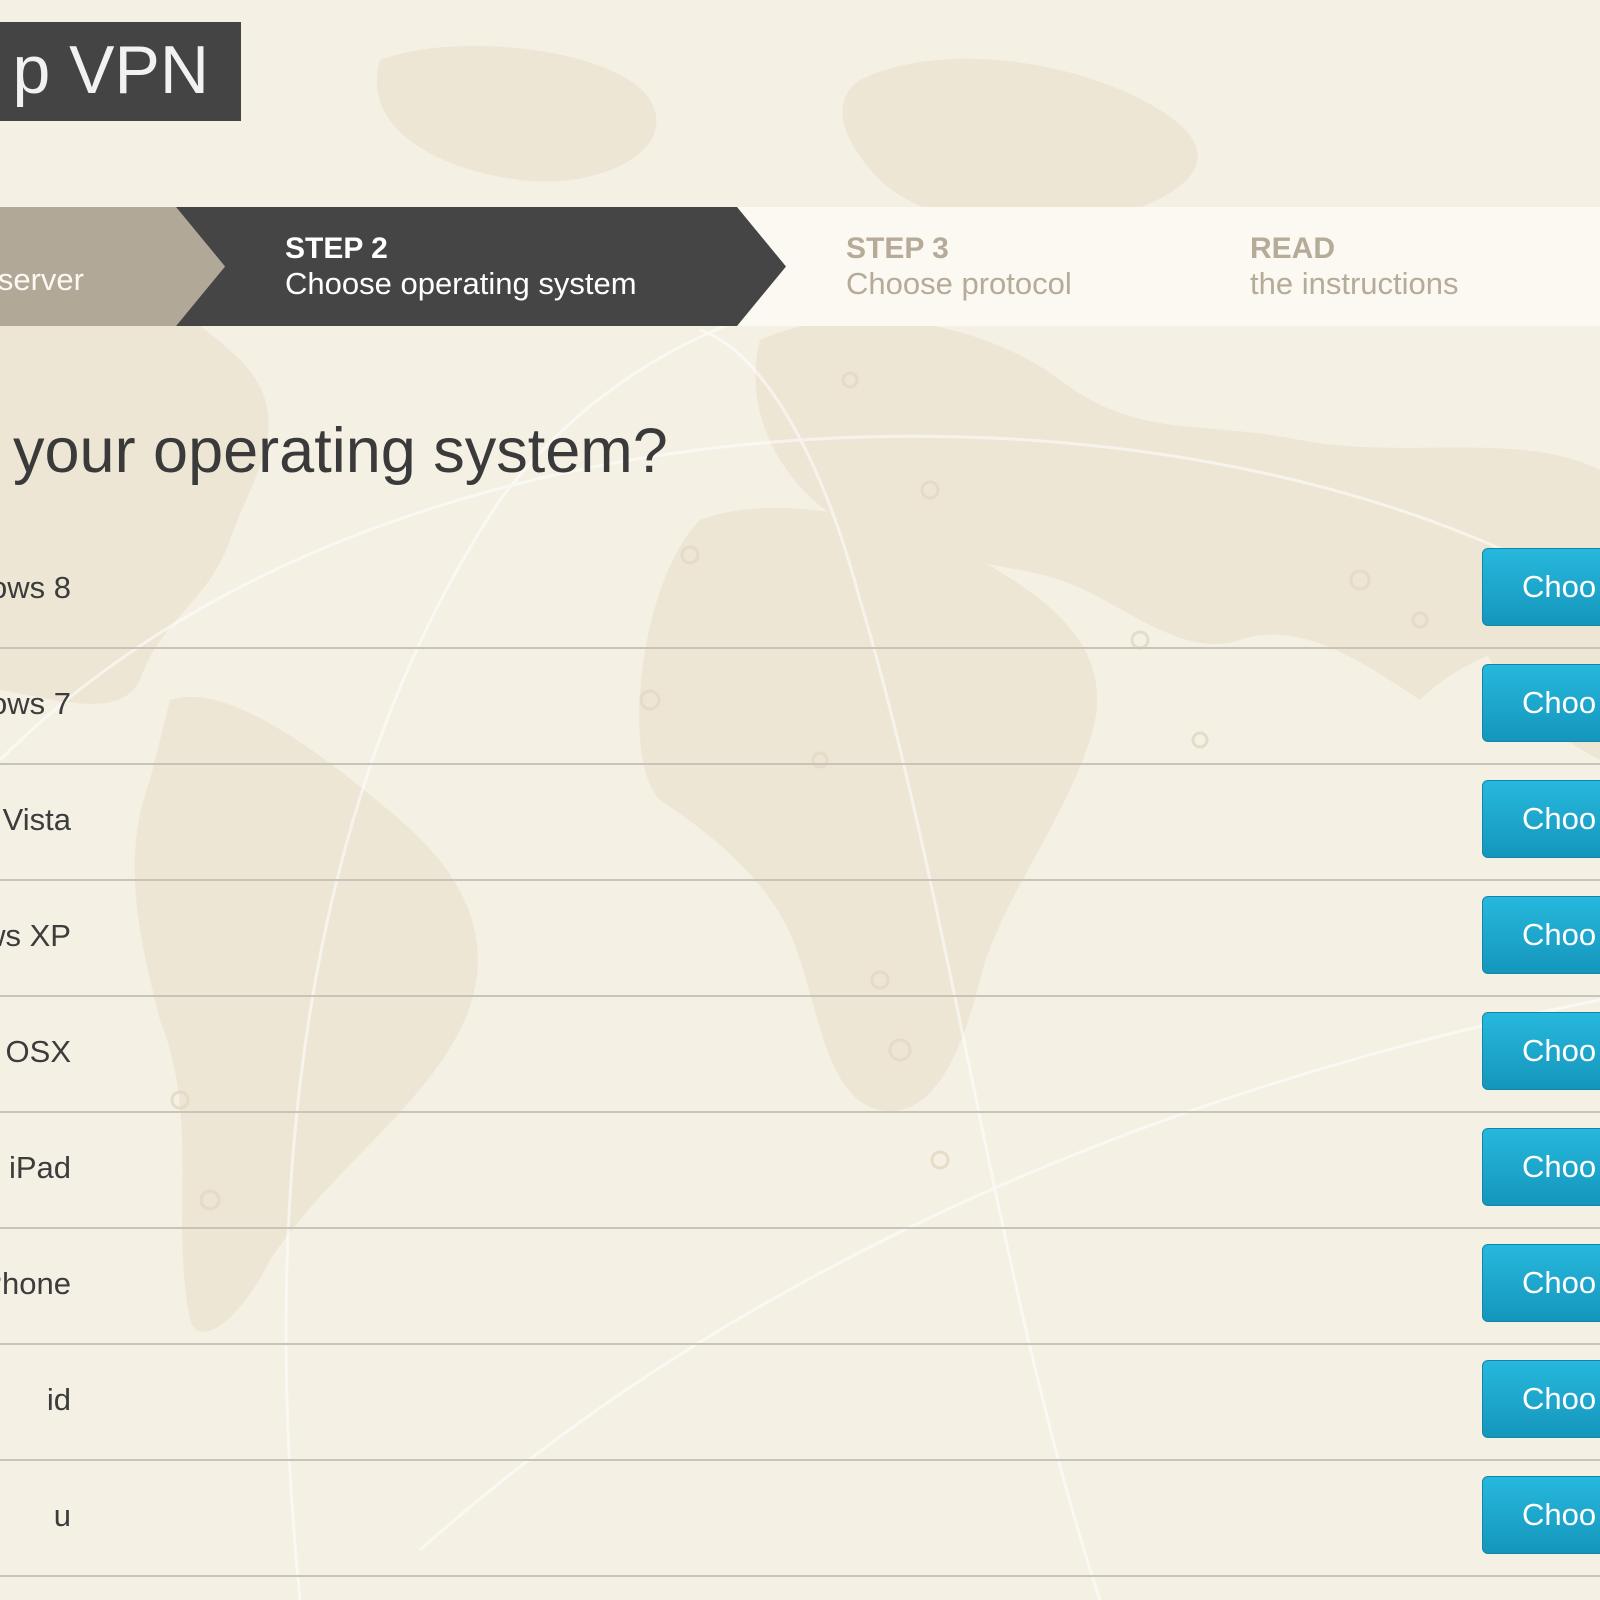 The image size is (1600, 1600). I want to click on os-label: id, so click(58, 1399).